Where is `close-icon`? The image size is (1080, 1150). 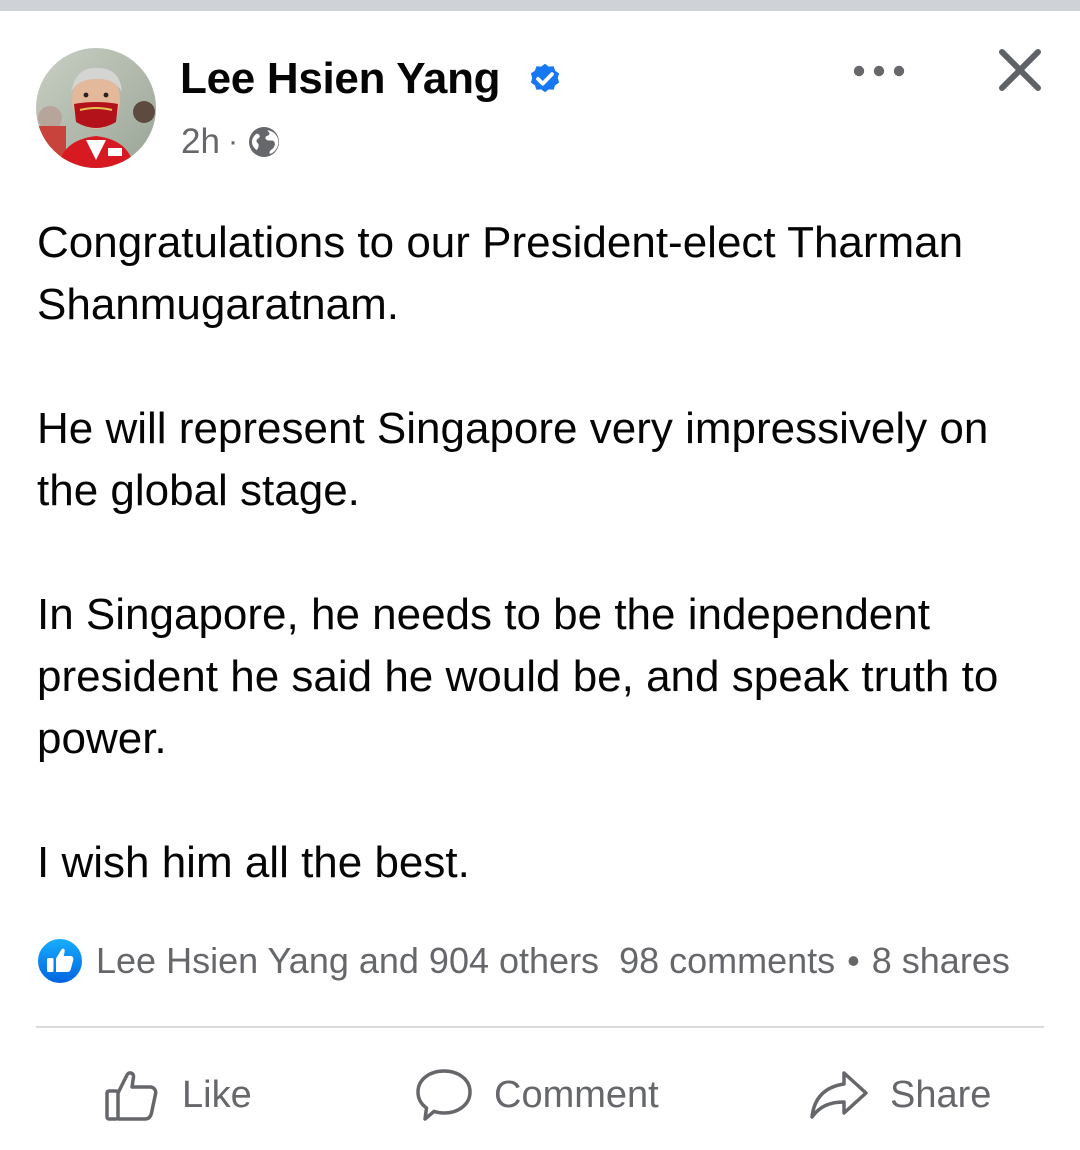 close-icon is located at coordinates (1020, 70).